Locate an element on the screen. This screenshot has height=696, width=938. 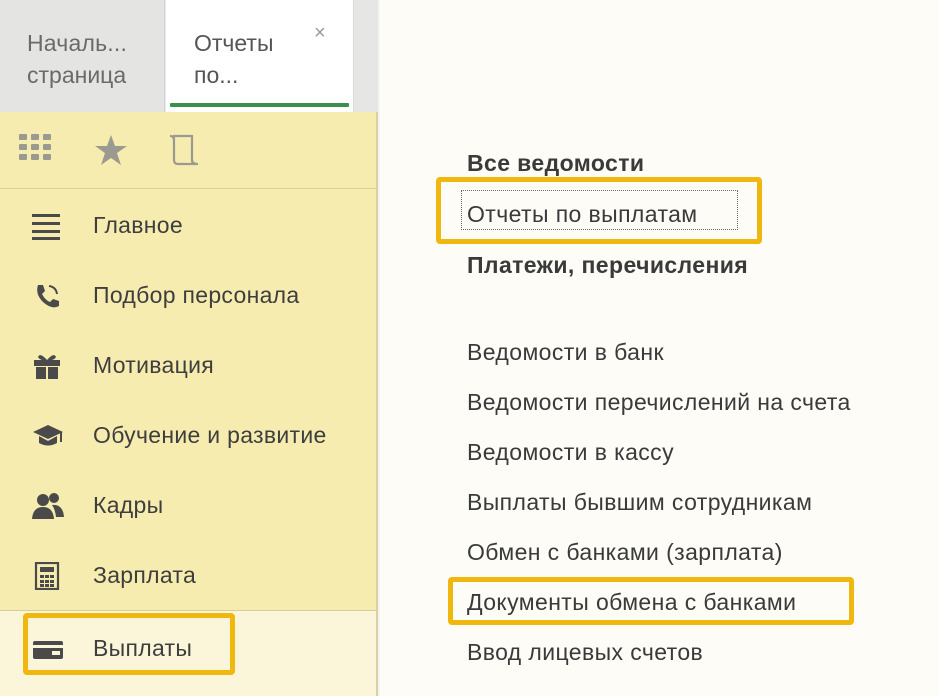
tab-bar: Началь... страница Отчеты по... × is located at coordinates (189, 56).